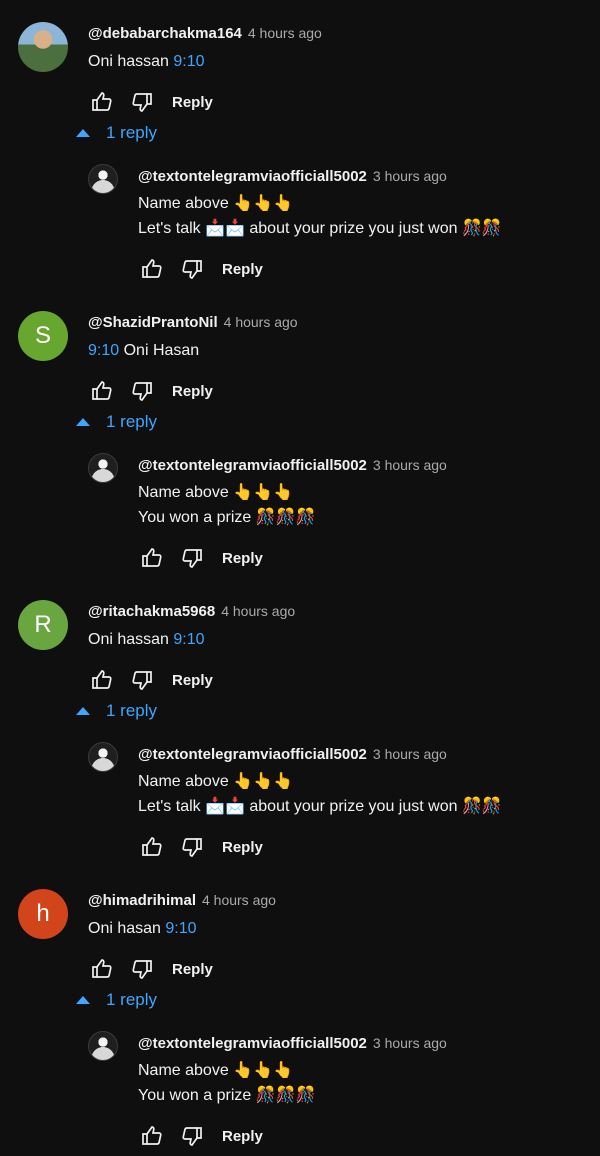  I want to click on comment-header: @ritachakma5968 4 hours ago, so click(333, 611).